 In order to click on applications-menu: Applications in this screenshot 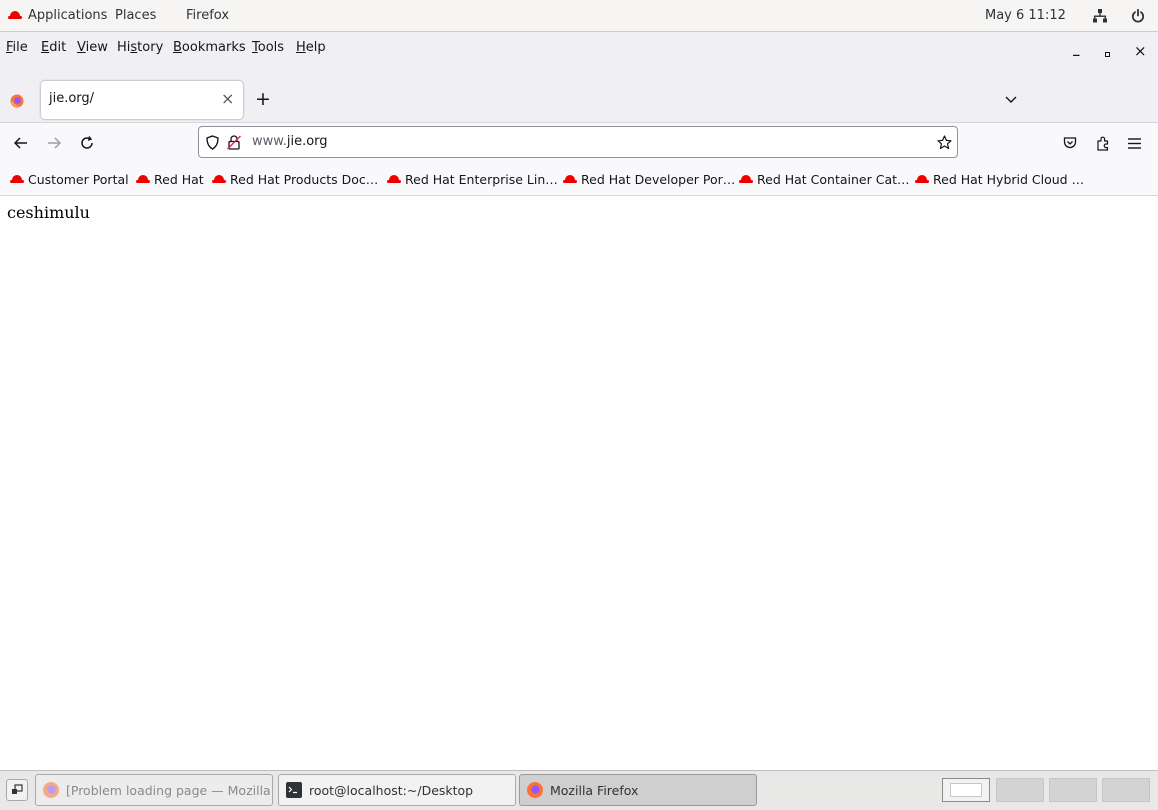, I will do `click(57, 16)`.